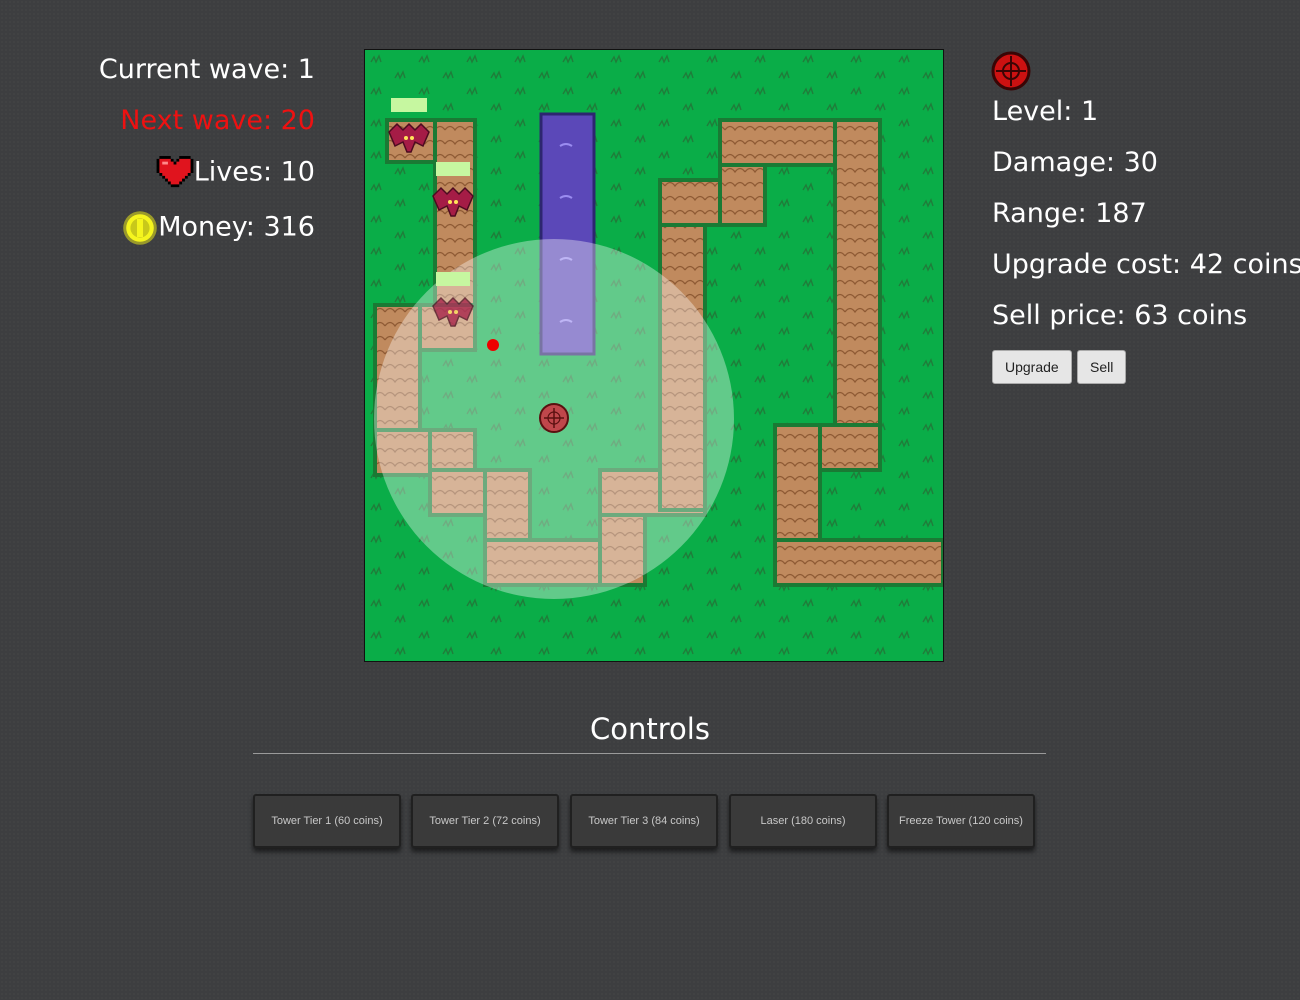  I want to click on tower-icon, so click(1011, 71).